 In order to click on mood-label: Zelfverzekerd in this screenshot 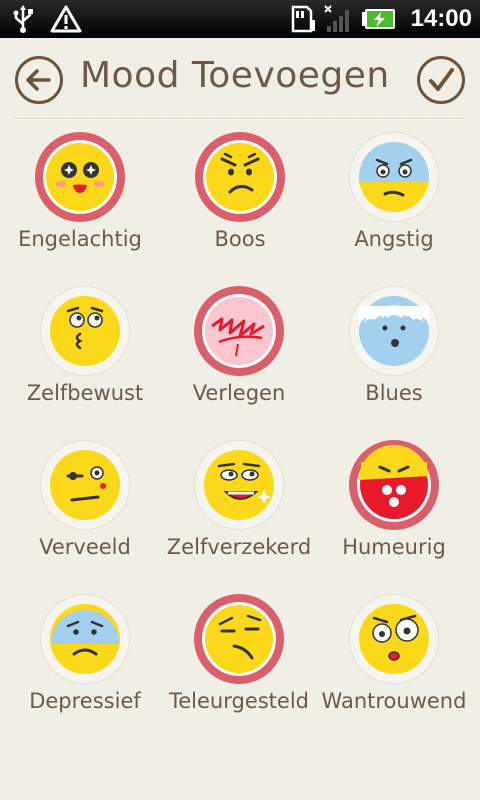, I will do `click(239, 547)`.